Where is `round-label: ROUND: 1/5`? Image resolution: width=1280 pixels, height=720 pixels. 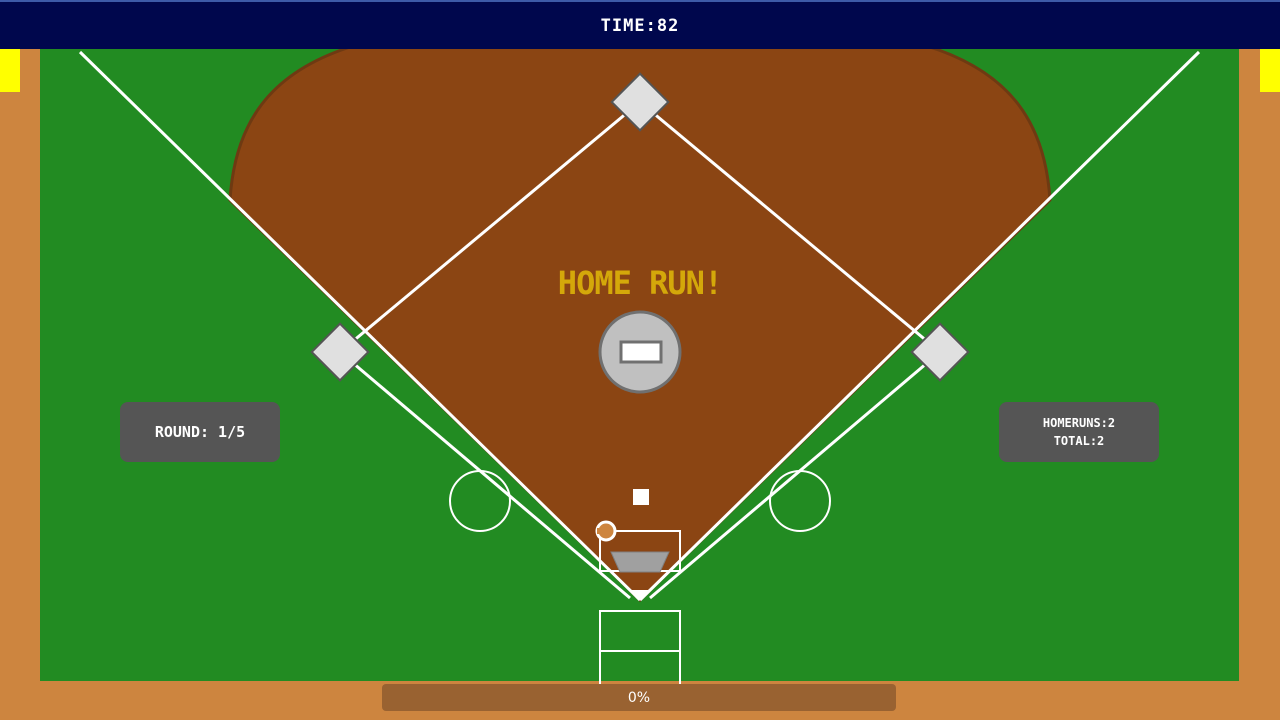
round-label: ROUND: 1/5 is located at coordinates (200, 432).